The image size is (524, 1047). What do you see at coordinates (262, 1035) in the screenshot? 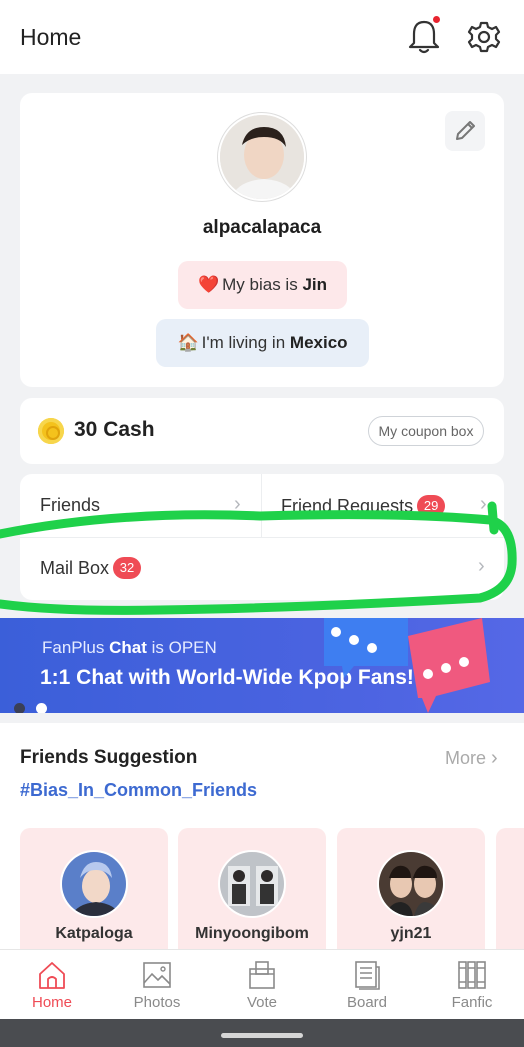
I see `home-gesture-handle` at bounding box center [262, 1035].